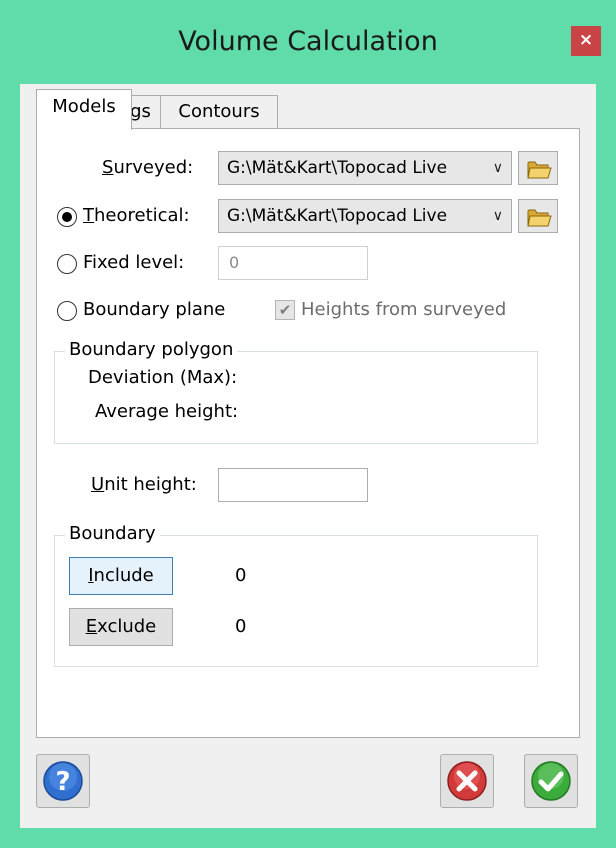 The image size is (616, 848). I want to click on help-icon: ?, so click(63, 781).